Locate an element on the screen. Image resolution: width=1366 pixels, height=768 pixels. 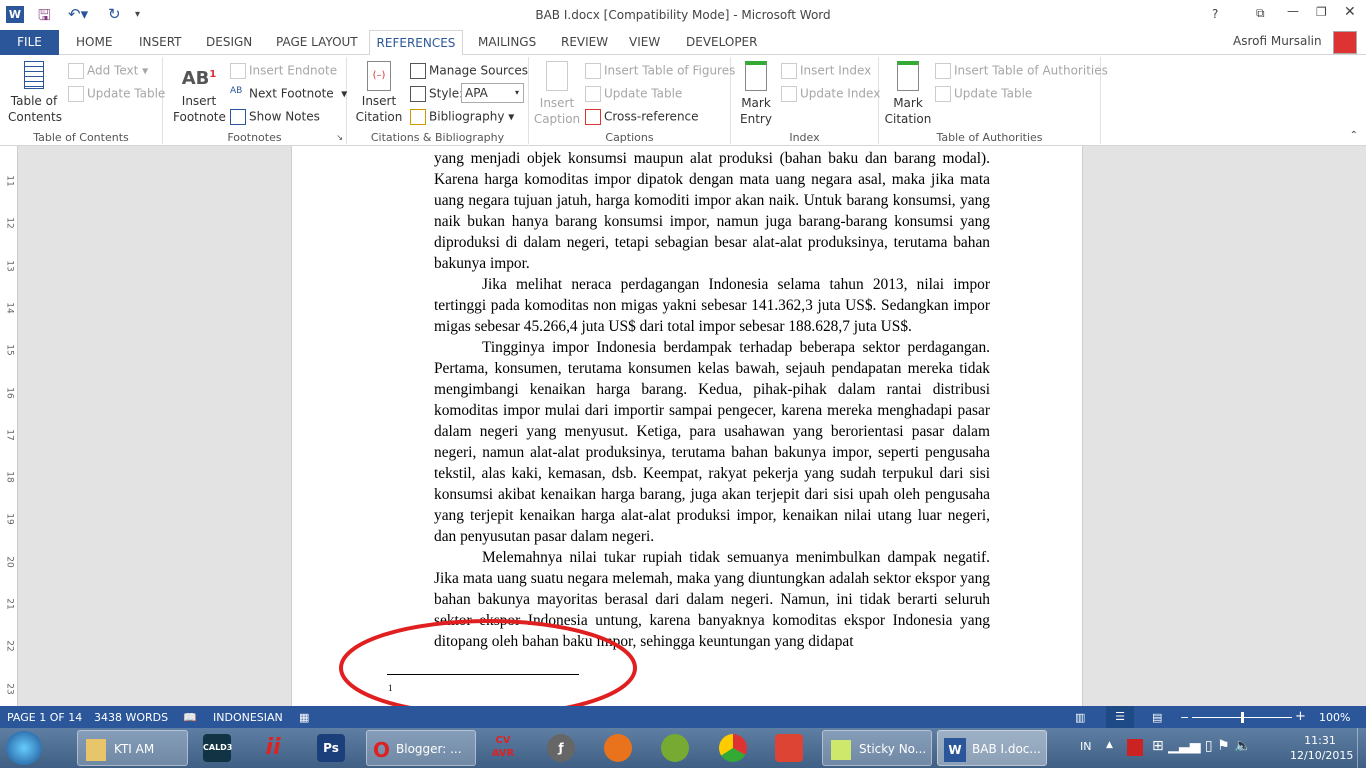
cross-reference-button: Cross-reference is located at coordinates (642, 117).